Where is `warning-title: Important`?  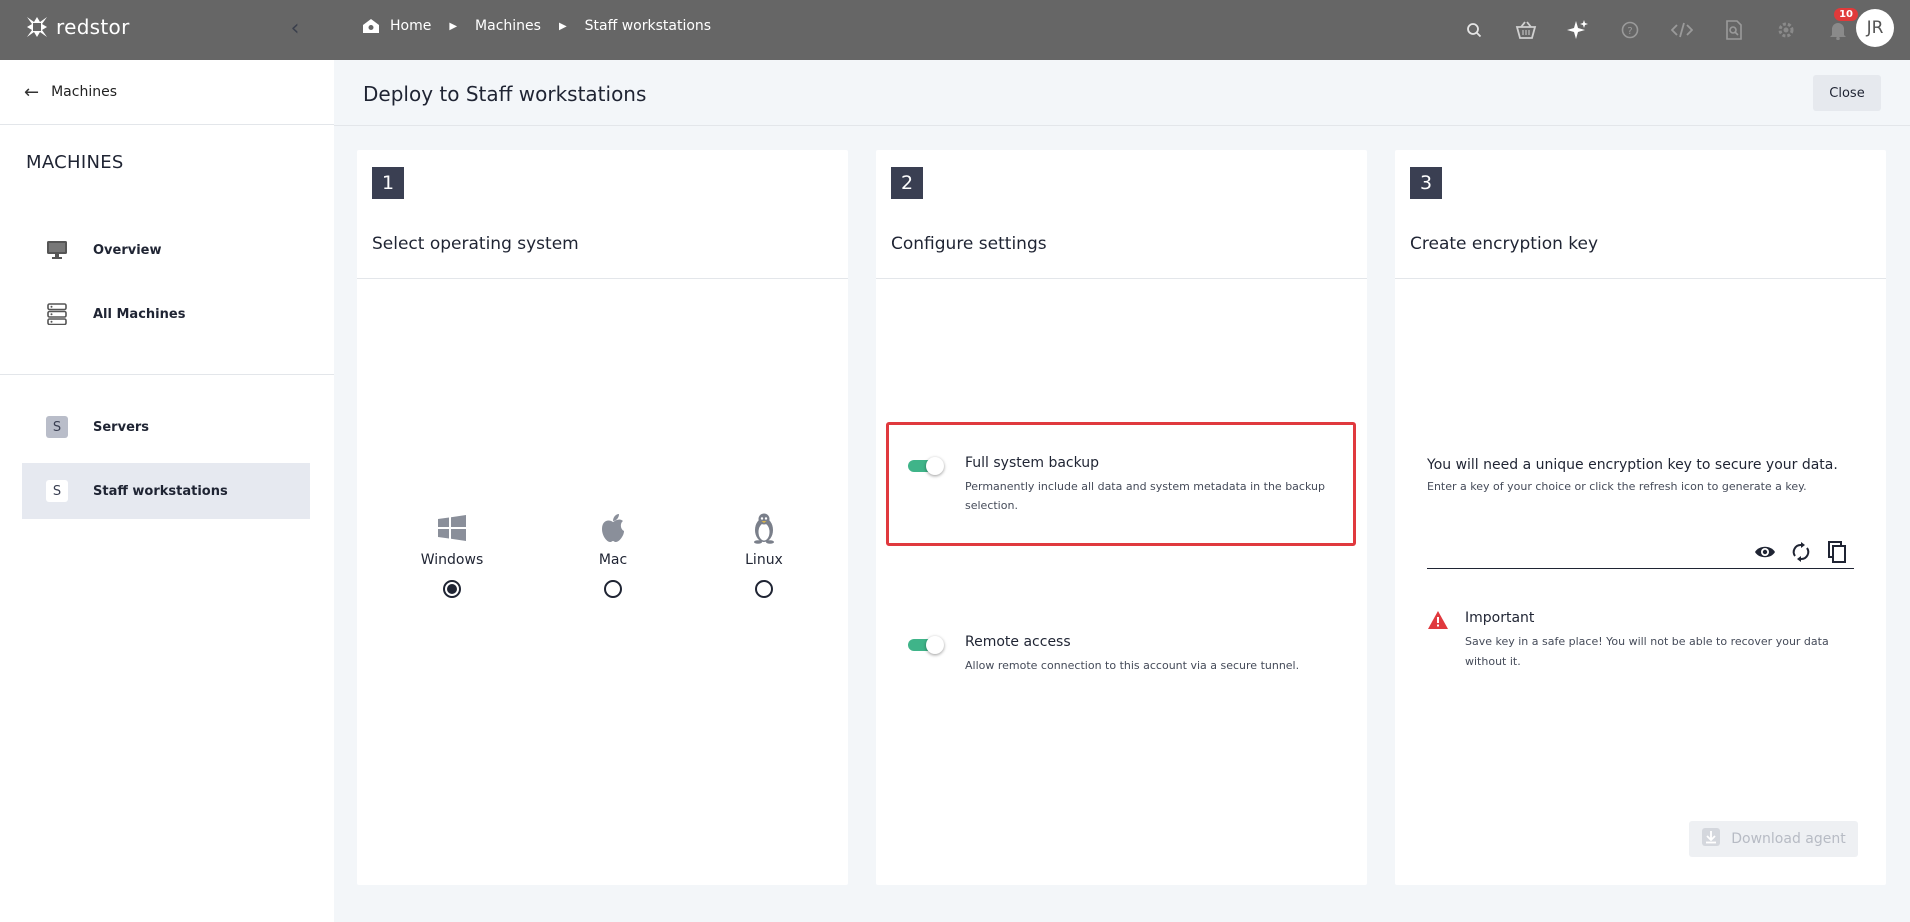 warning-title: Important is located at coordinates (1500, 618).